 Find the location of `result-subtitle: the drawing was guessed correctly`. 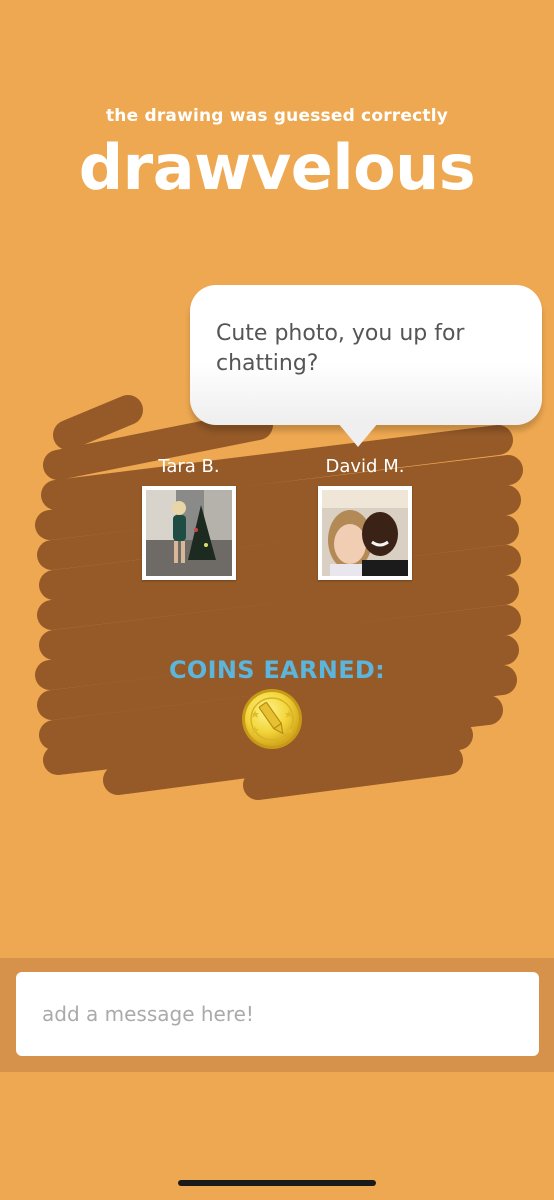

result-subtitle: the drawing was guessed correctly is located at coordinates (277, 116).